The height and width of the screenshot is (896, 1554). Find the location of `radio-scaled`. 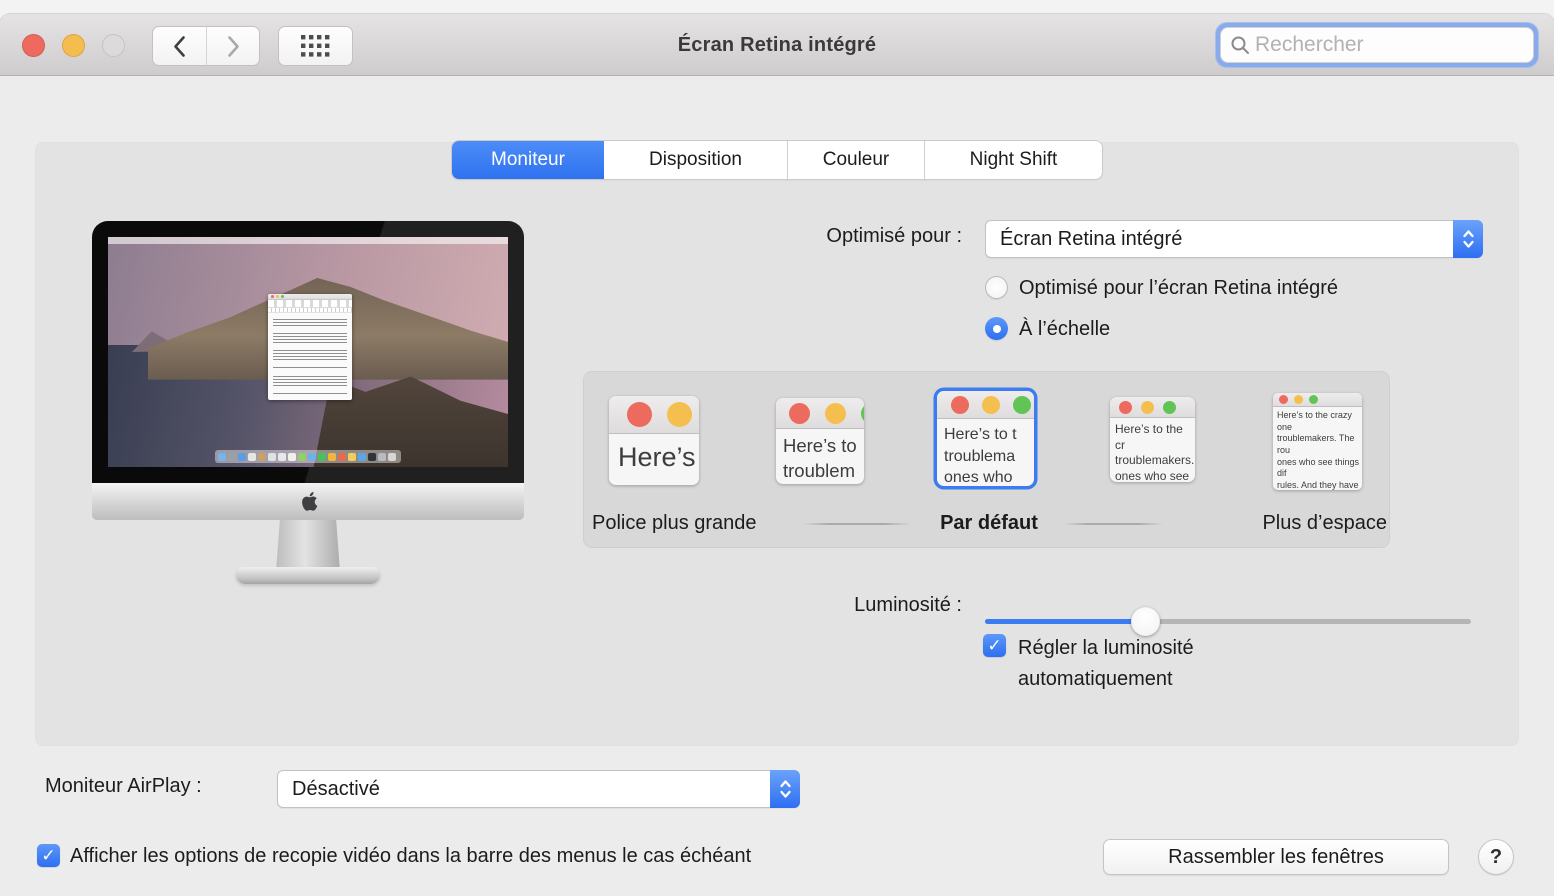

radio-scaled is located at coordinates (996, 328).